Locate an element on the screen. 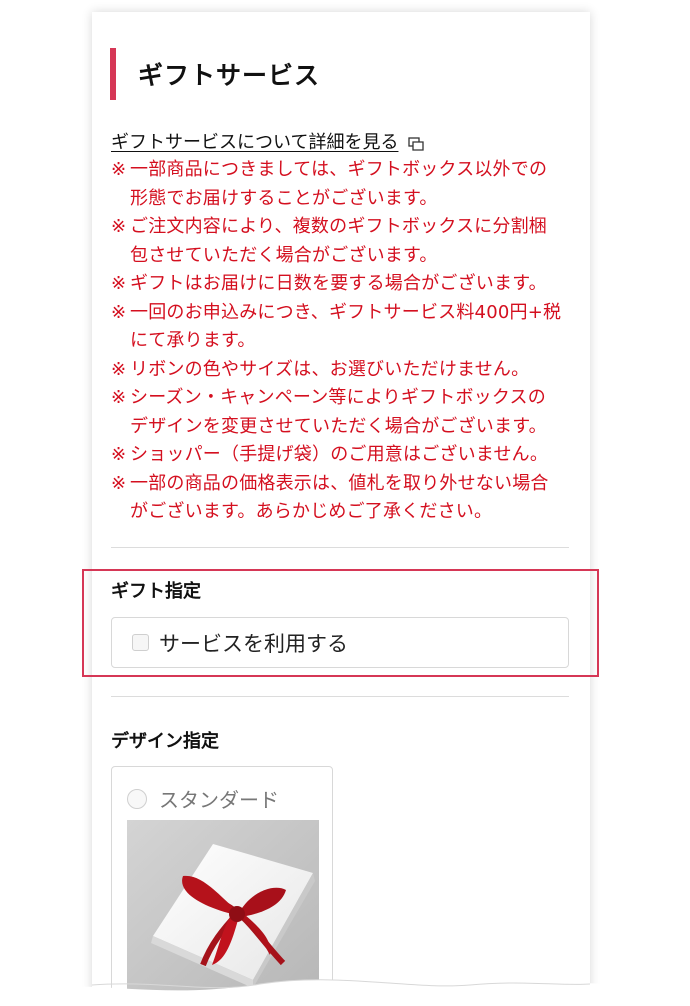 The height and width of the screenshot is (1006, 690). note-line: デザインを変更させていただく場合がございます。 is located at coordinates (338, 426).